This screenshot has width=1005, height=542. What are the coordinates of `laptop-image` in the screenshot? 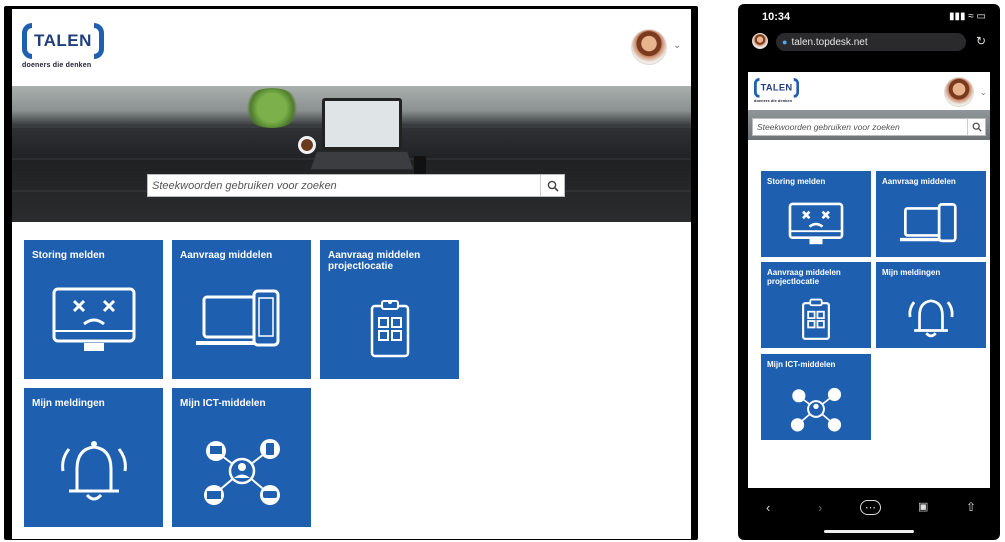 It's located at (362, 124).